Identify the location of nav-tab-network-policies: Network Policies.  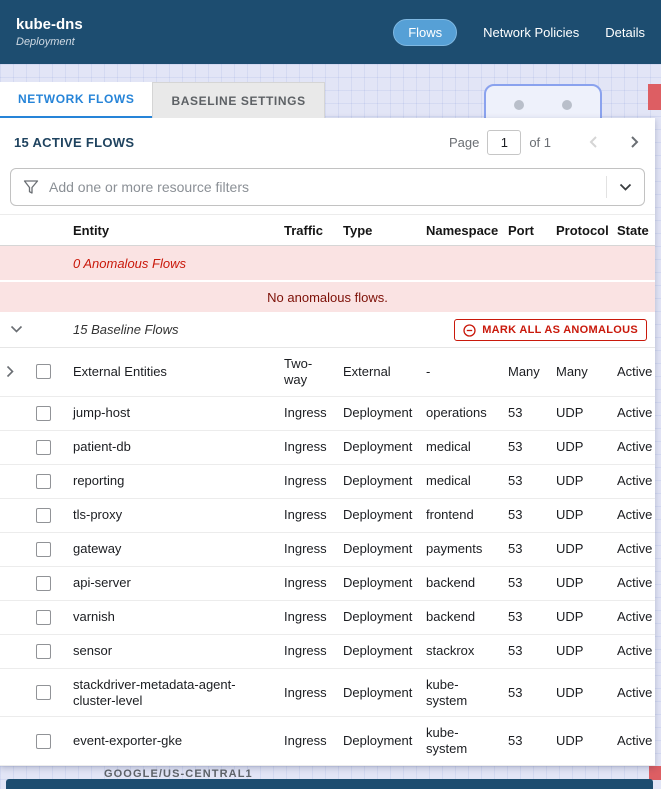
(531, 32).